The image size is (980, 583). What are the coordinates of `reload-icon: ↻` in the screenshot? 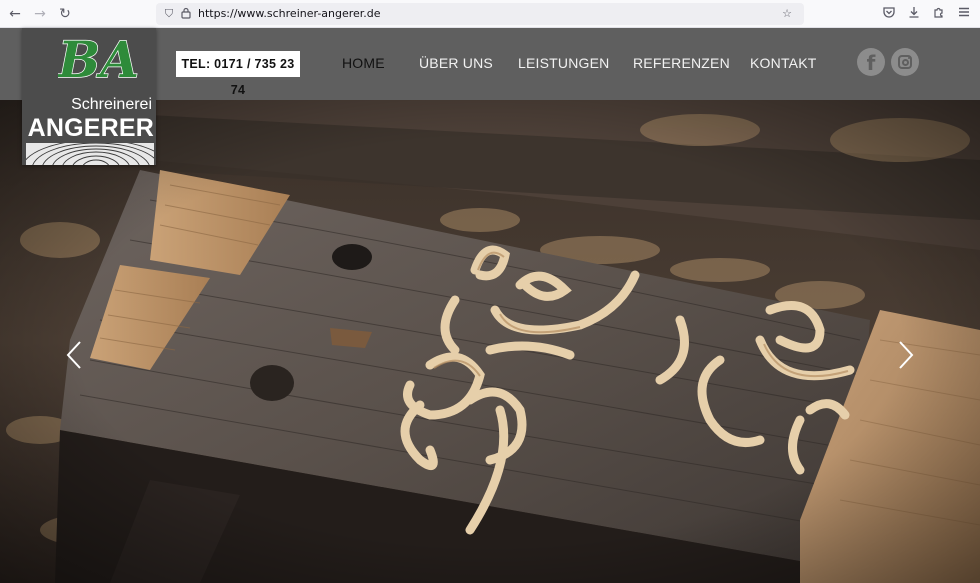 It's located at (65, 14).